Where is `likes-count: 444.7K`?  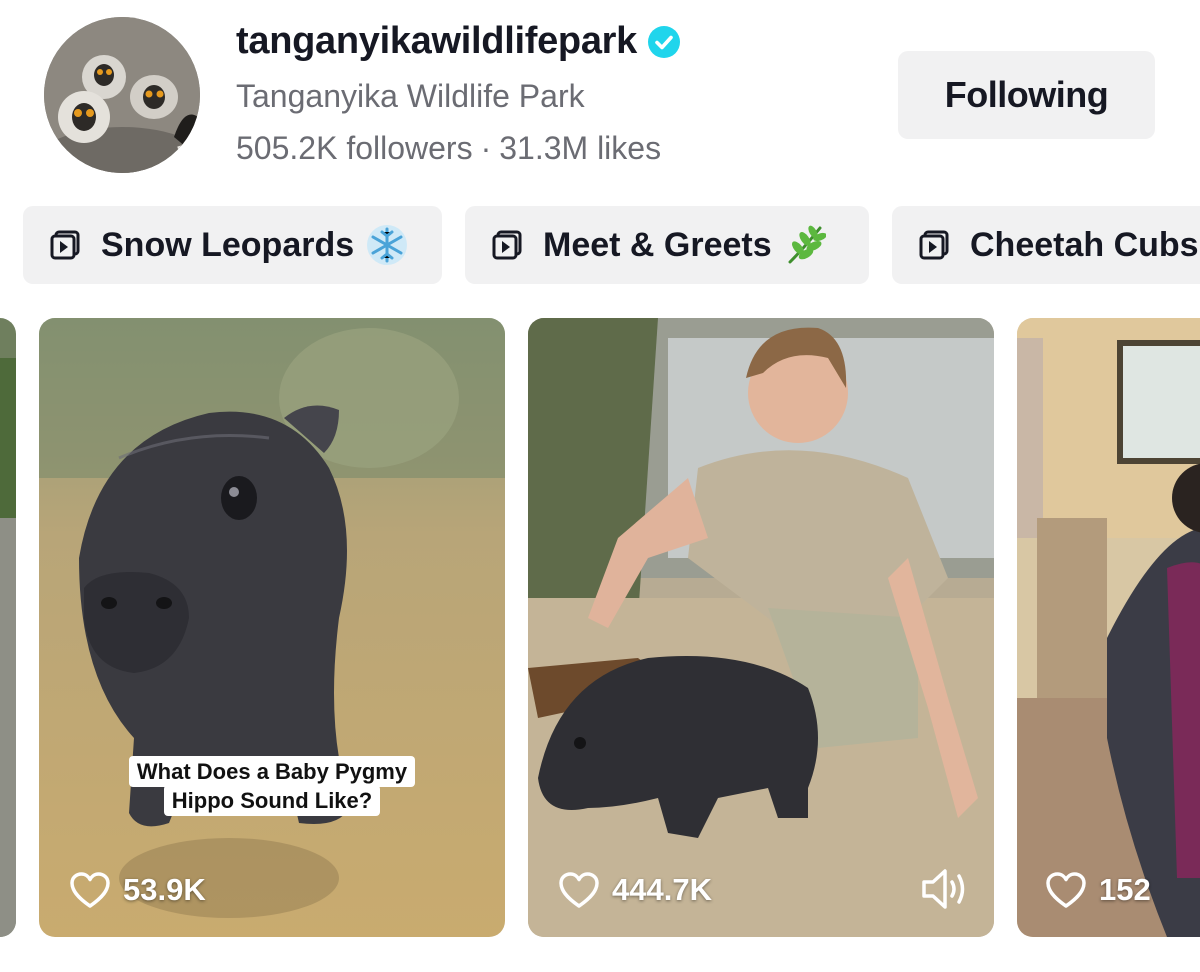 likes-count: 444.7K is located at coordinates (662, 889).